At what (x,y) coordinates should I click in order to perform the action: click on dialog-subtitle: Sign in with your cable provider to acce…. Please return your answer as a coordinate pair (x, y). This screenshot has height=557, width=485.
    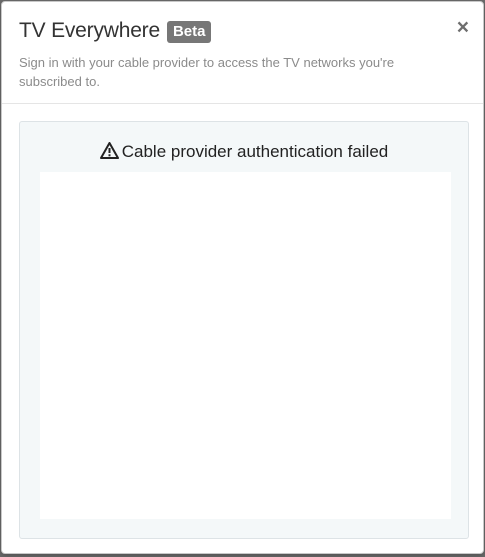
    Looking at the image, I should click on (207, 72).